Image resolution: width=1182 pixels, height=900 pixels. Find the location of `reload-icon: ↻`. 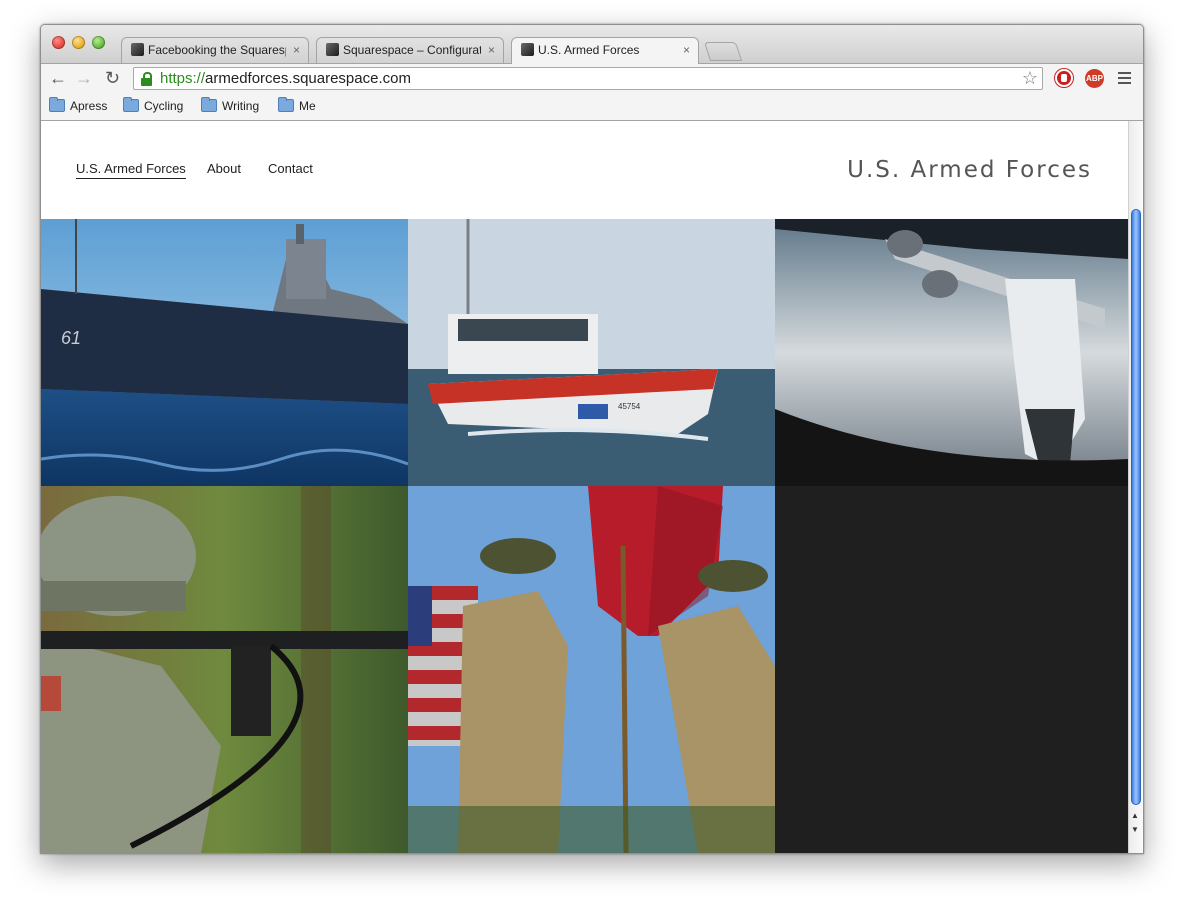

reload-icon: ↻ is located at coordinates (112, 78).